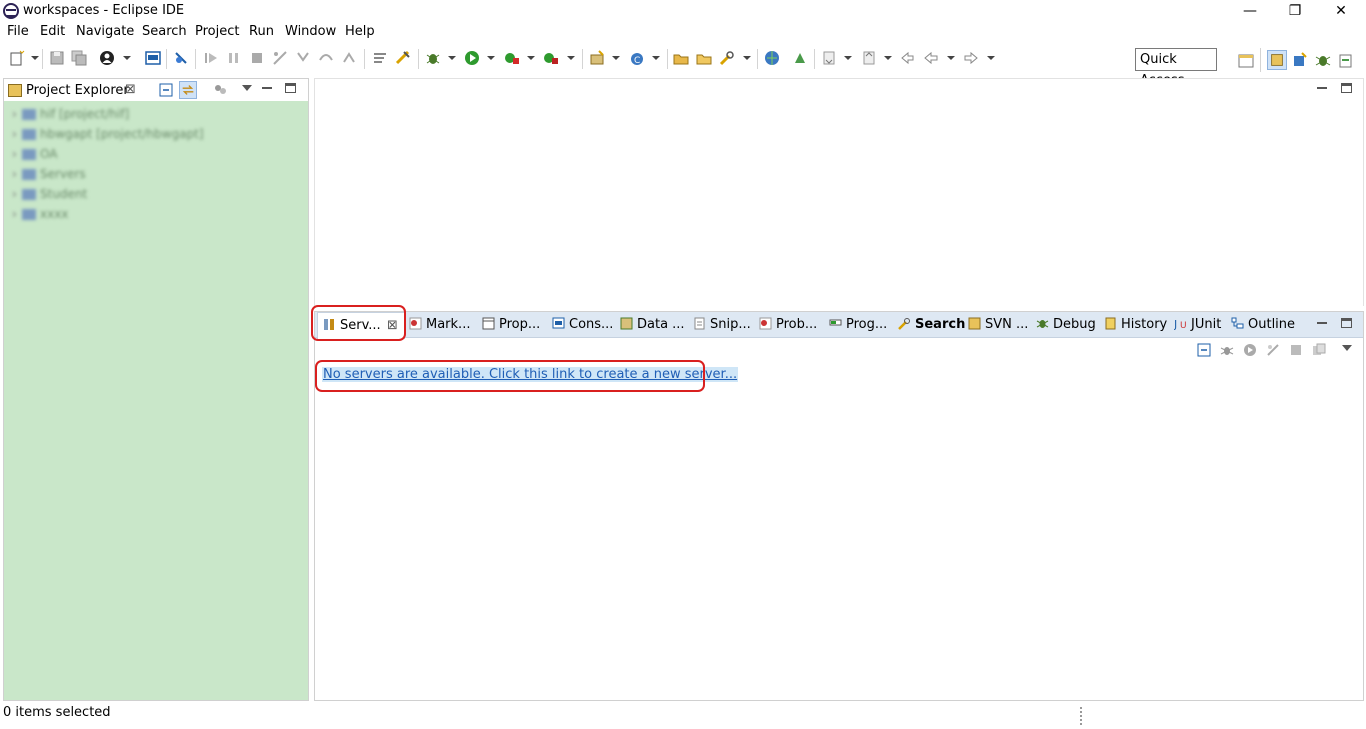 The image size is (1366, 729). What do you see at coordinates (70, 117) in the screenshot?
I see `tree-item: › hif [project/hif]` at bounding box center [70, 117].